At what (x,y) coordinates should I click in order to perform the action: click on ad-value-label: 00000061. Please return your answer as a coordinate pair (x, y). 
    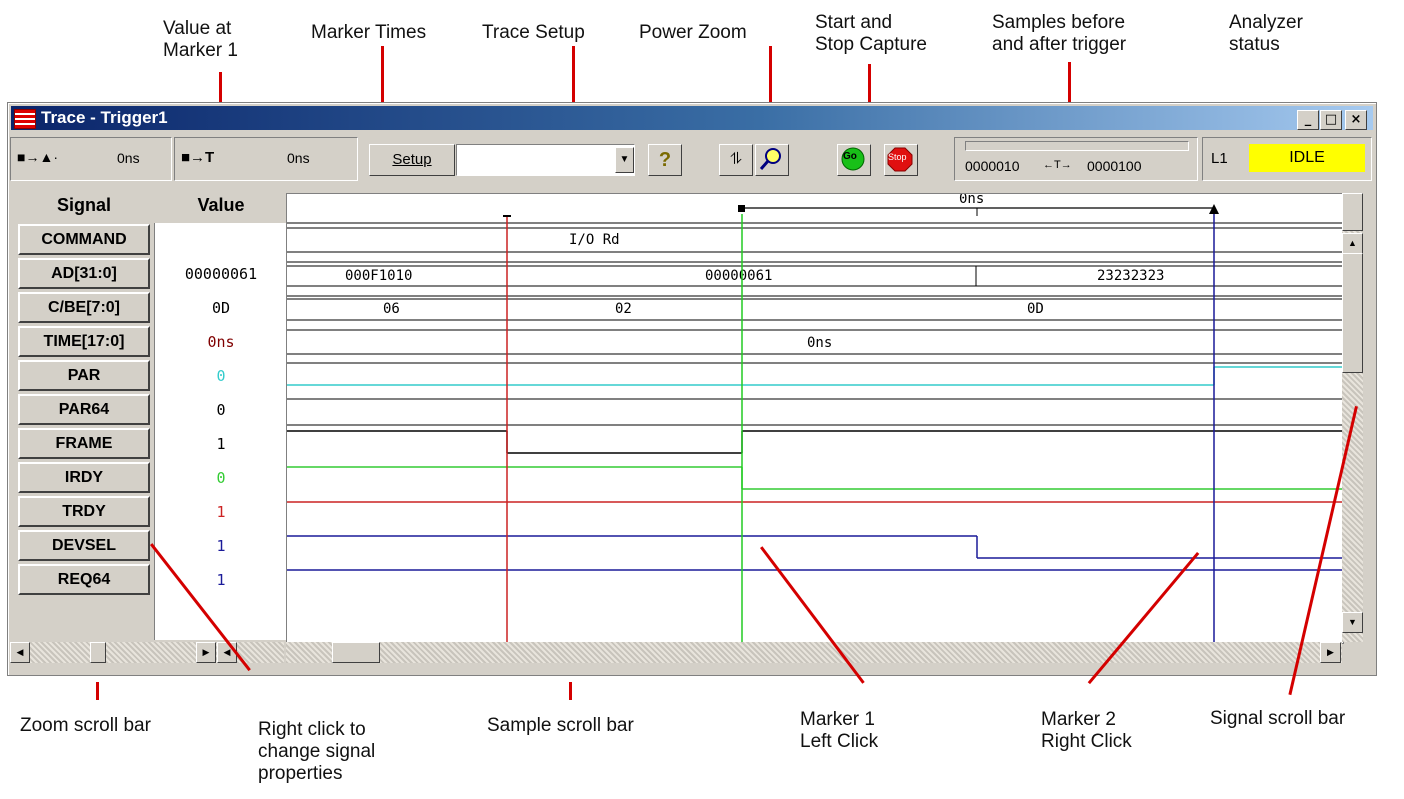
    Looking at the image, I should click on (738, 276).